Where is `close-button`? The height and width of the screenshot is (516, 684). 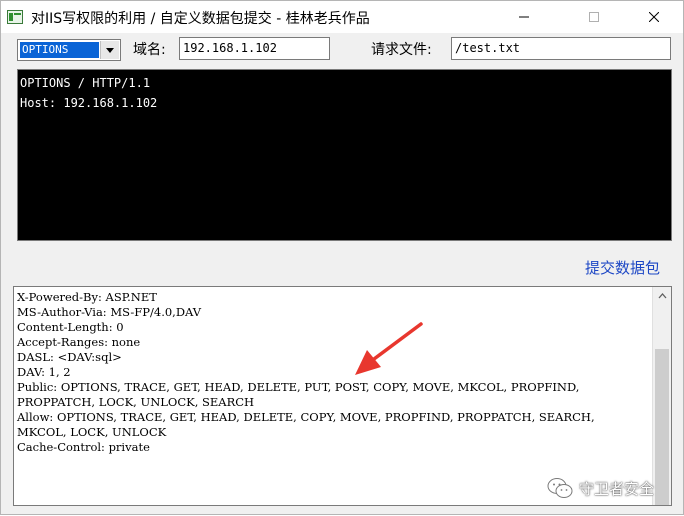 close-button is located at coordinates (654, 17).